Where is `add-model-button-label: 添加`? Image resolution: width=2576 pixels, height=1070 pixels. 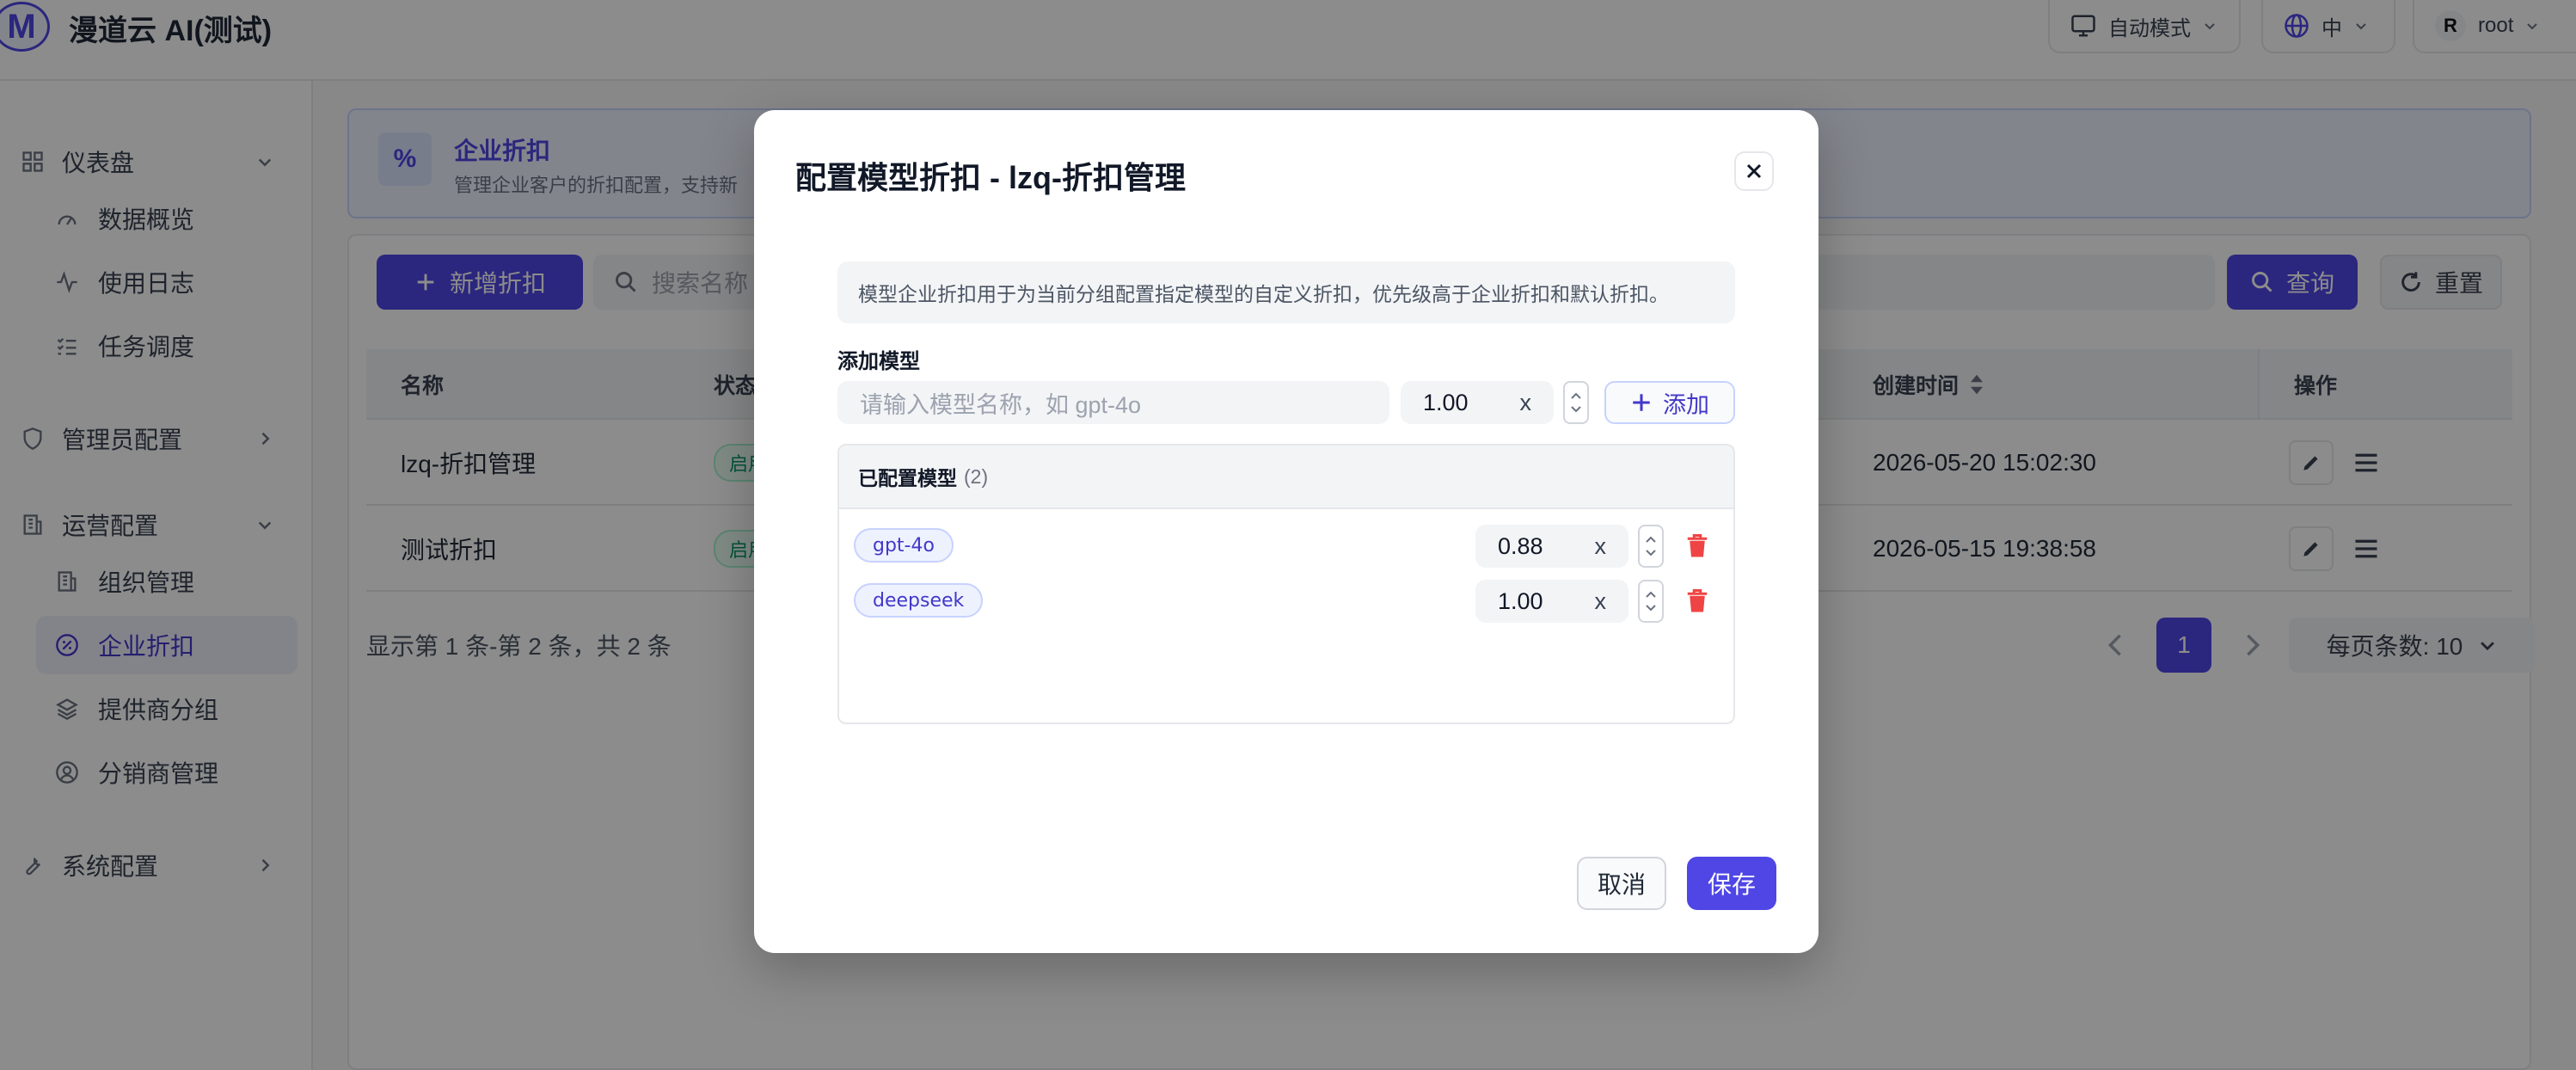 add-model-button-label: 添加 is located at coordinates (1686, 404).